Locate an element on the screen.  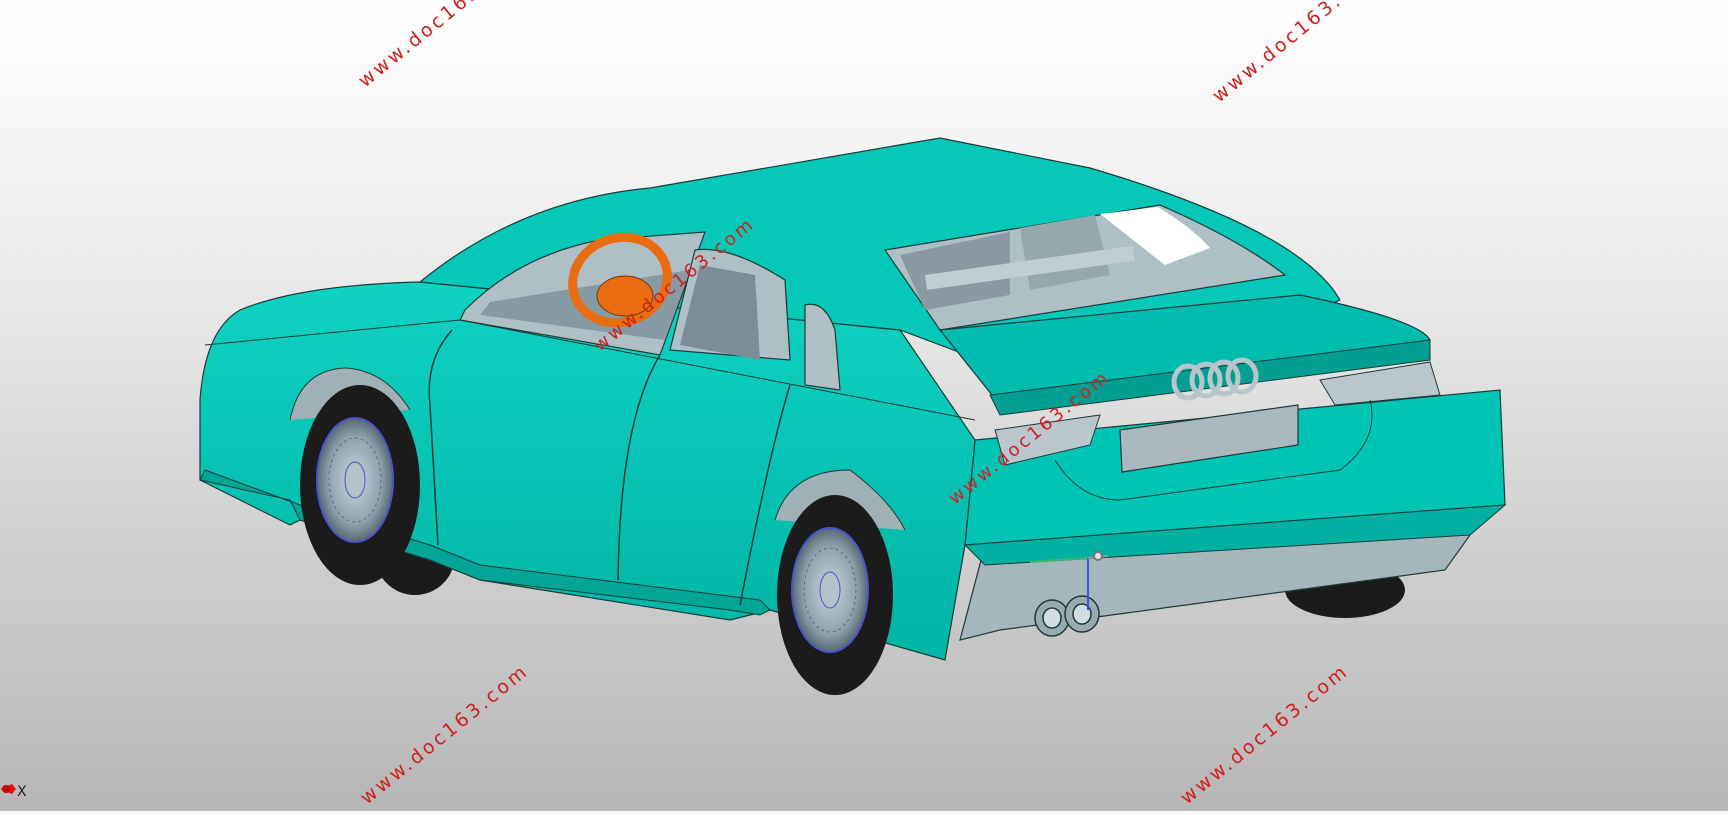
view-triad: X is located at coordinates (20, 795).